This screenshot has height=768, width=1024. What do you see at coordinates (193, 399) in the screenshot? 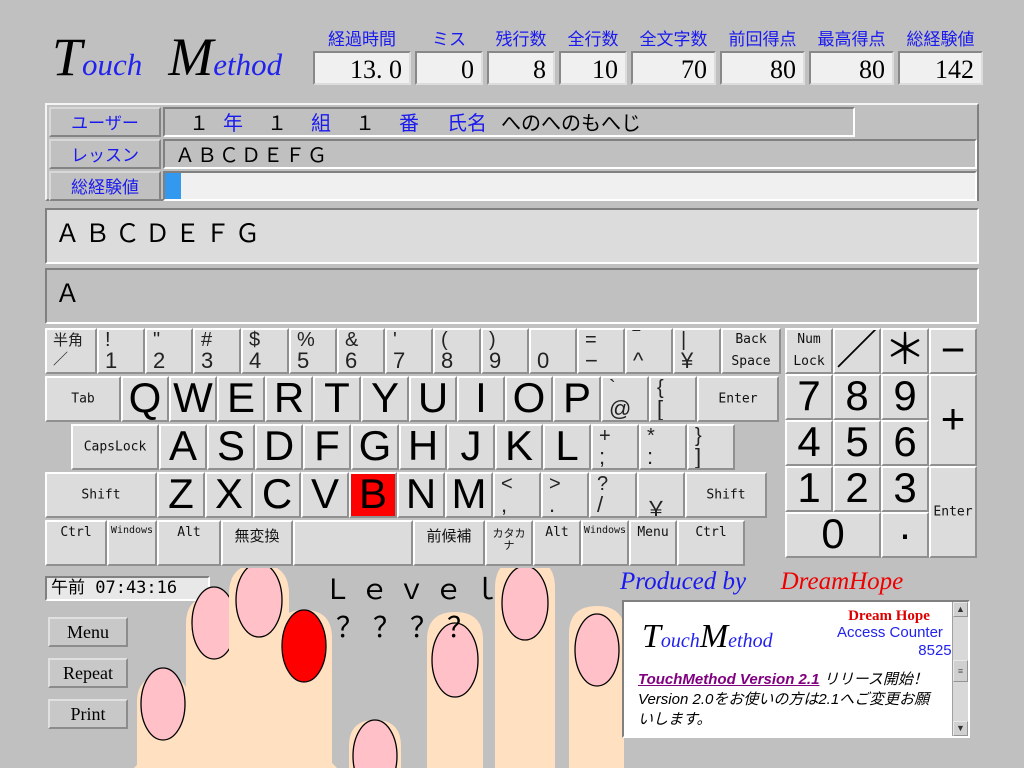
I see `key-w: W` at bounding box center [193, 399].